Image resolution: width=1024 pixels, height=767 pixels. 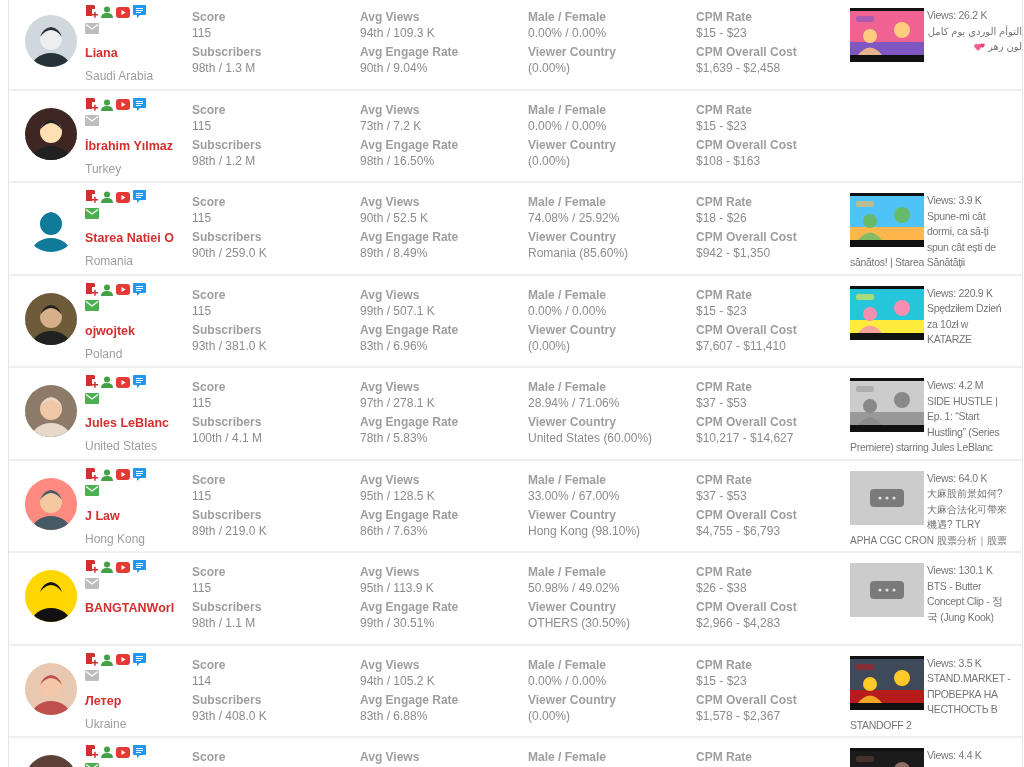 What do you see at coordinates (410, 699) in the screenshot?
I see `stat-label: Avg Engage Rate` at bounding box center [410, 699].